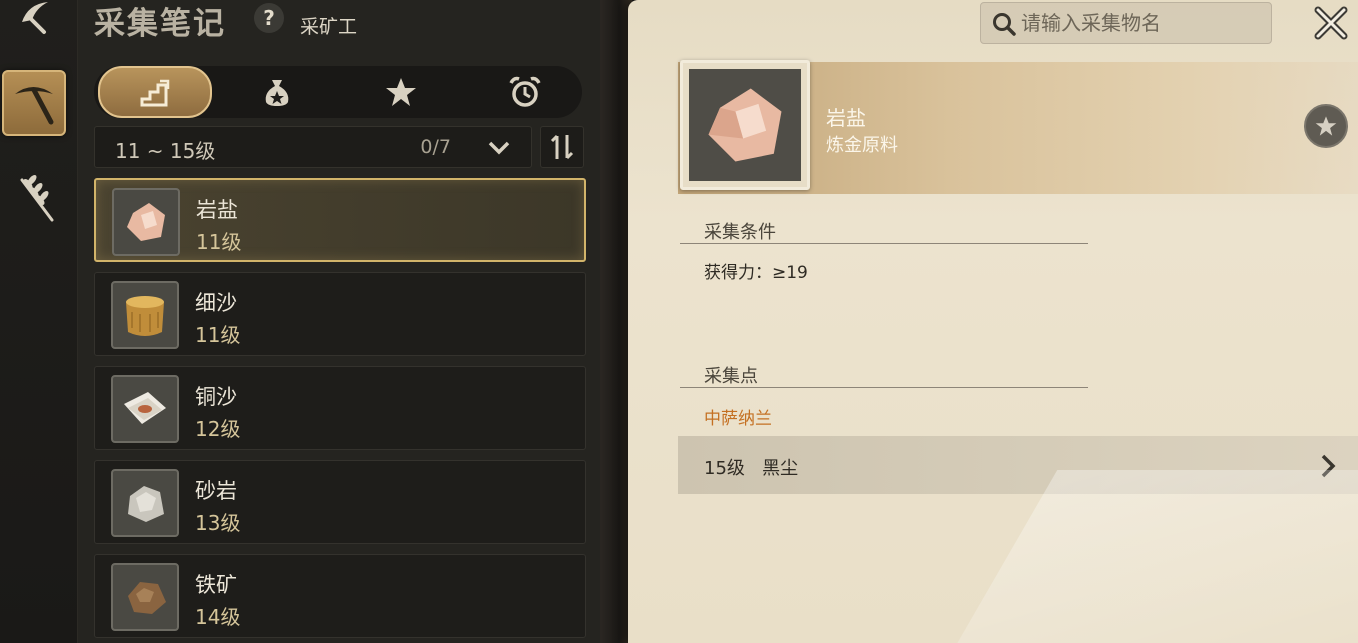  I want to click on item-level: 14级, so click(218, 617).